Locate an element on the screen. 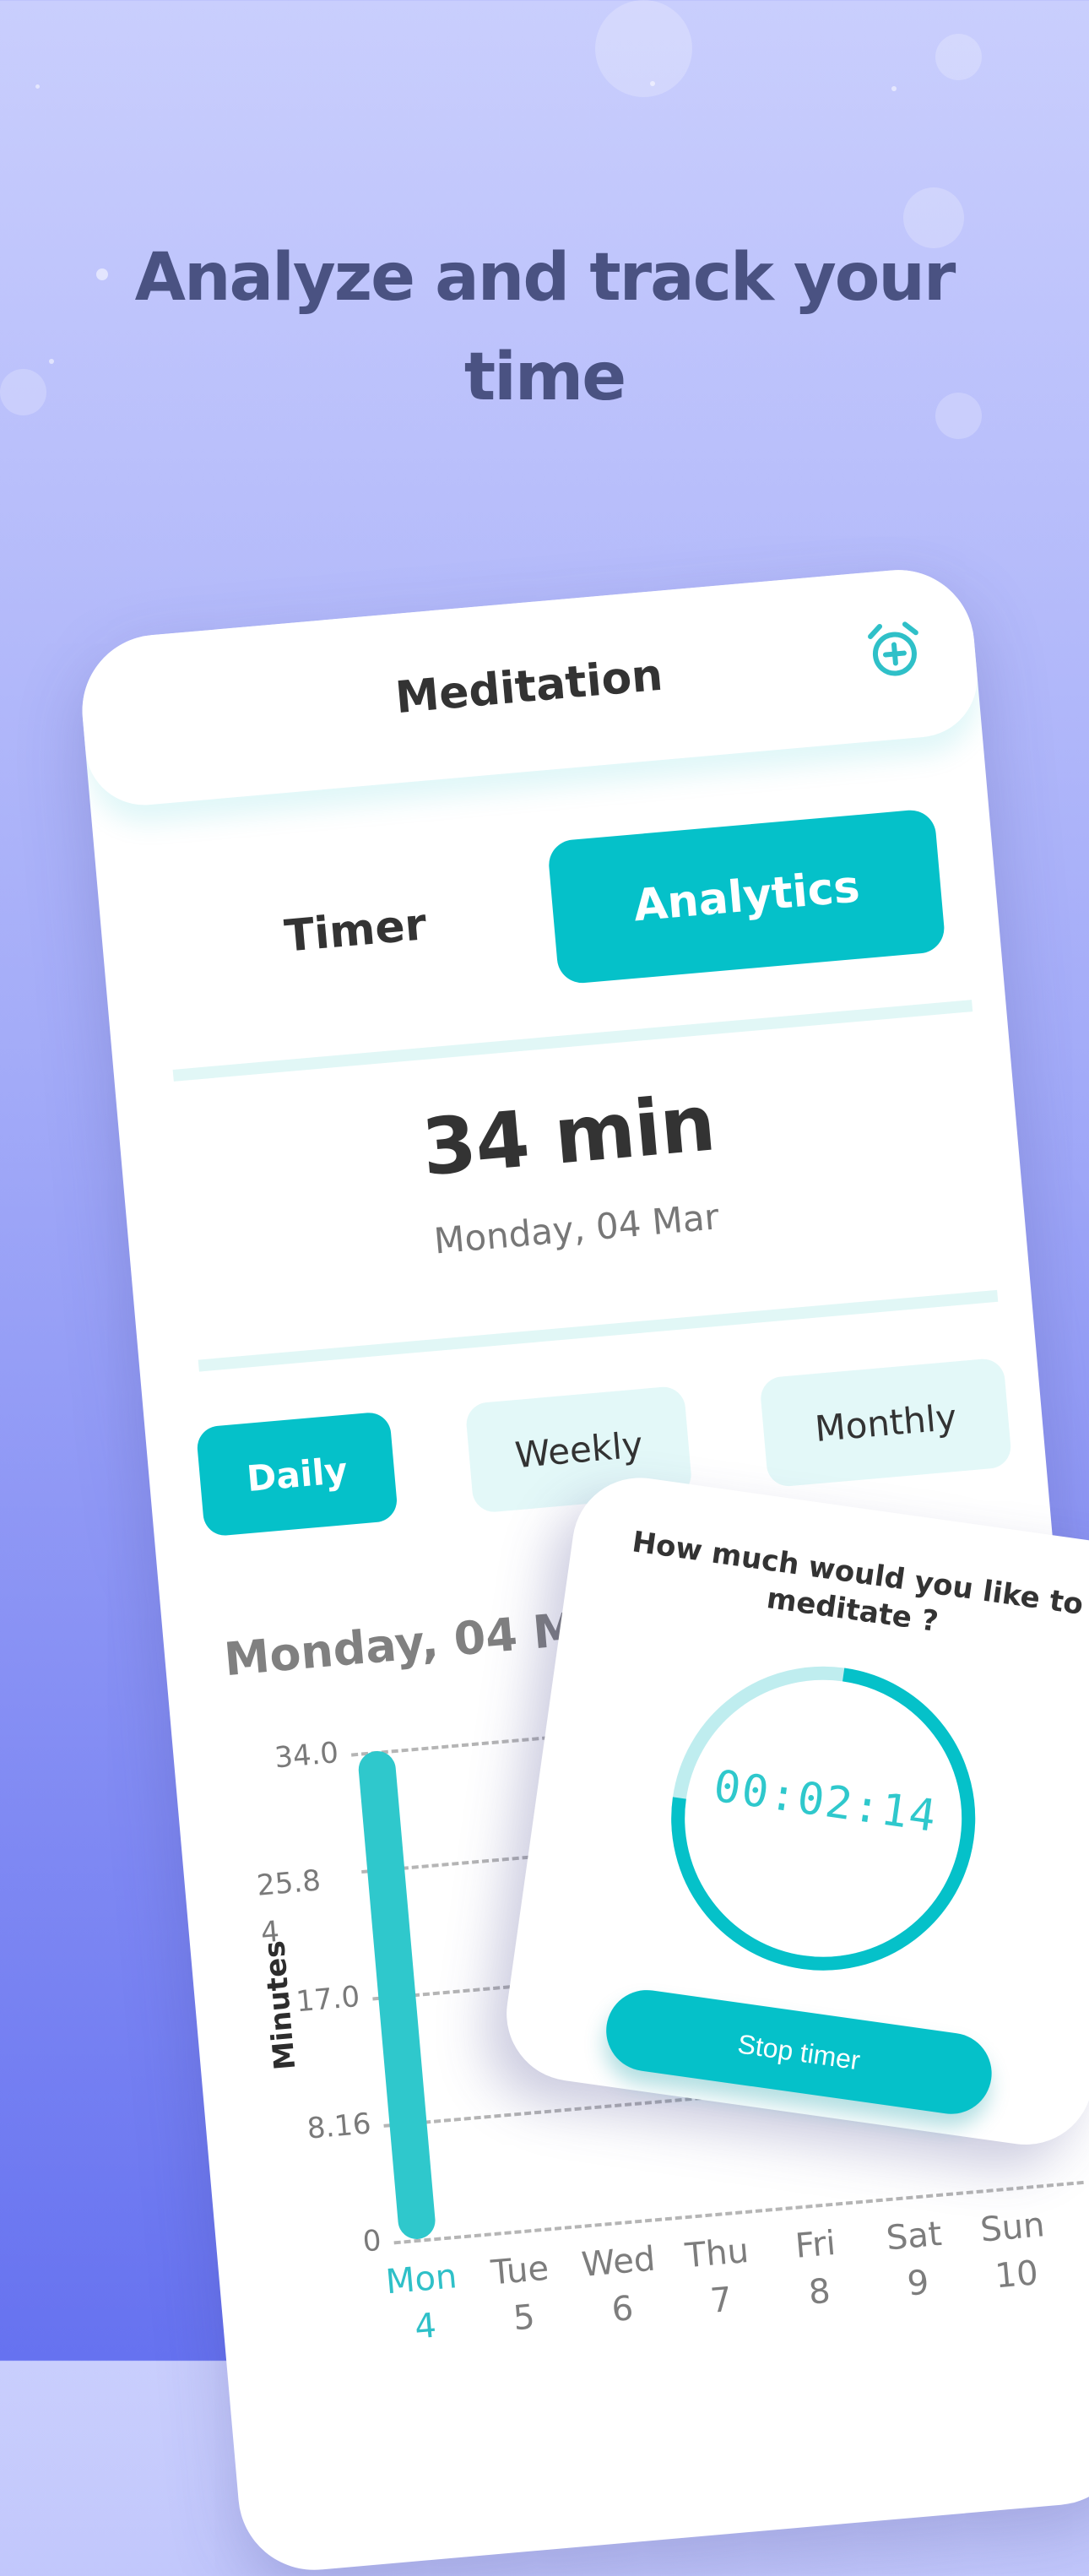  period-monthly-button: Monthly is located at coordinates (886, 1423).